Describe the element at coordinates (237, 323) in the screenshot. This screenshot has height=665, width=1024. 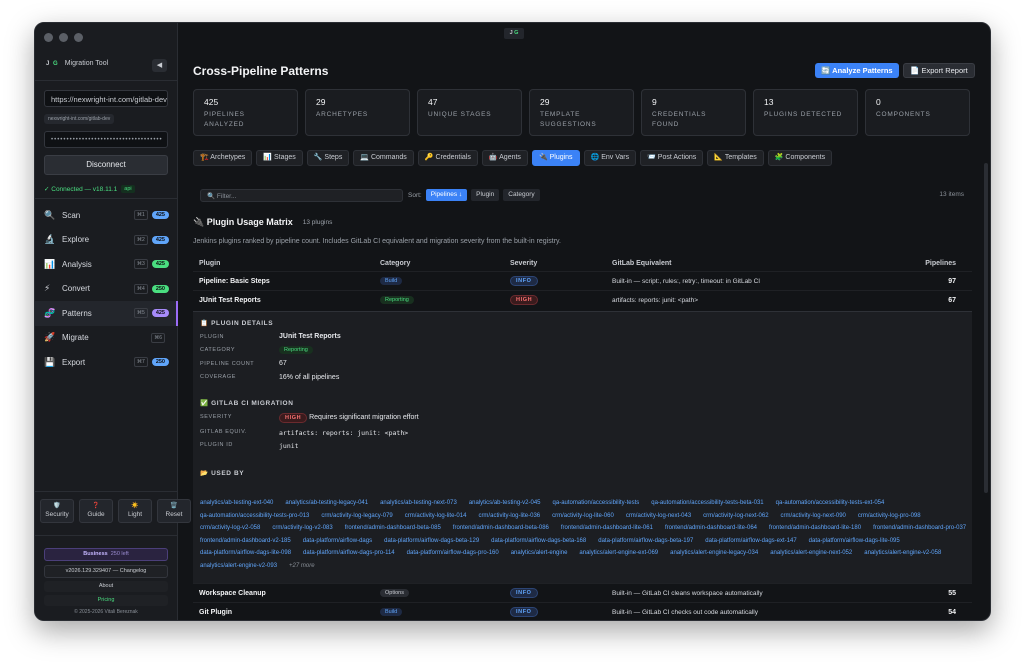
I see `plugin-details-heading: 📋 PLUGIN DETAILS` at that location.